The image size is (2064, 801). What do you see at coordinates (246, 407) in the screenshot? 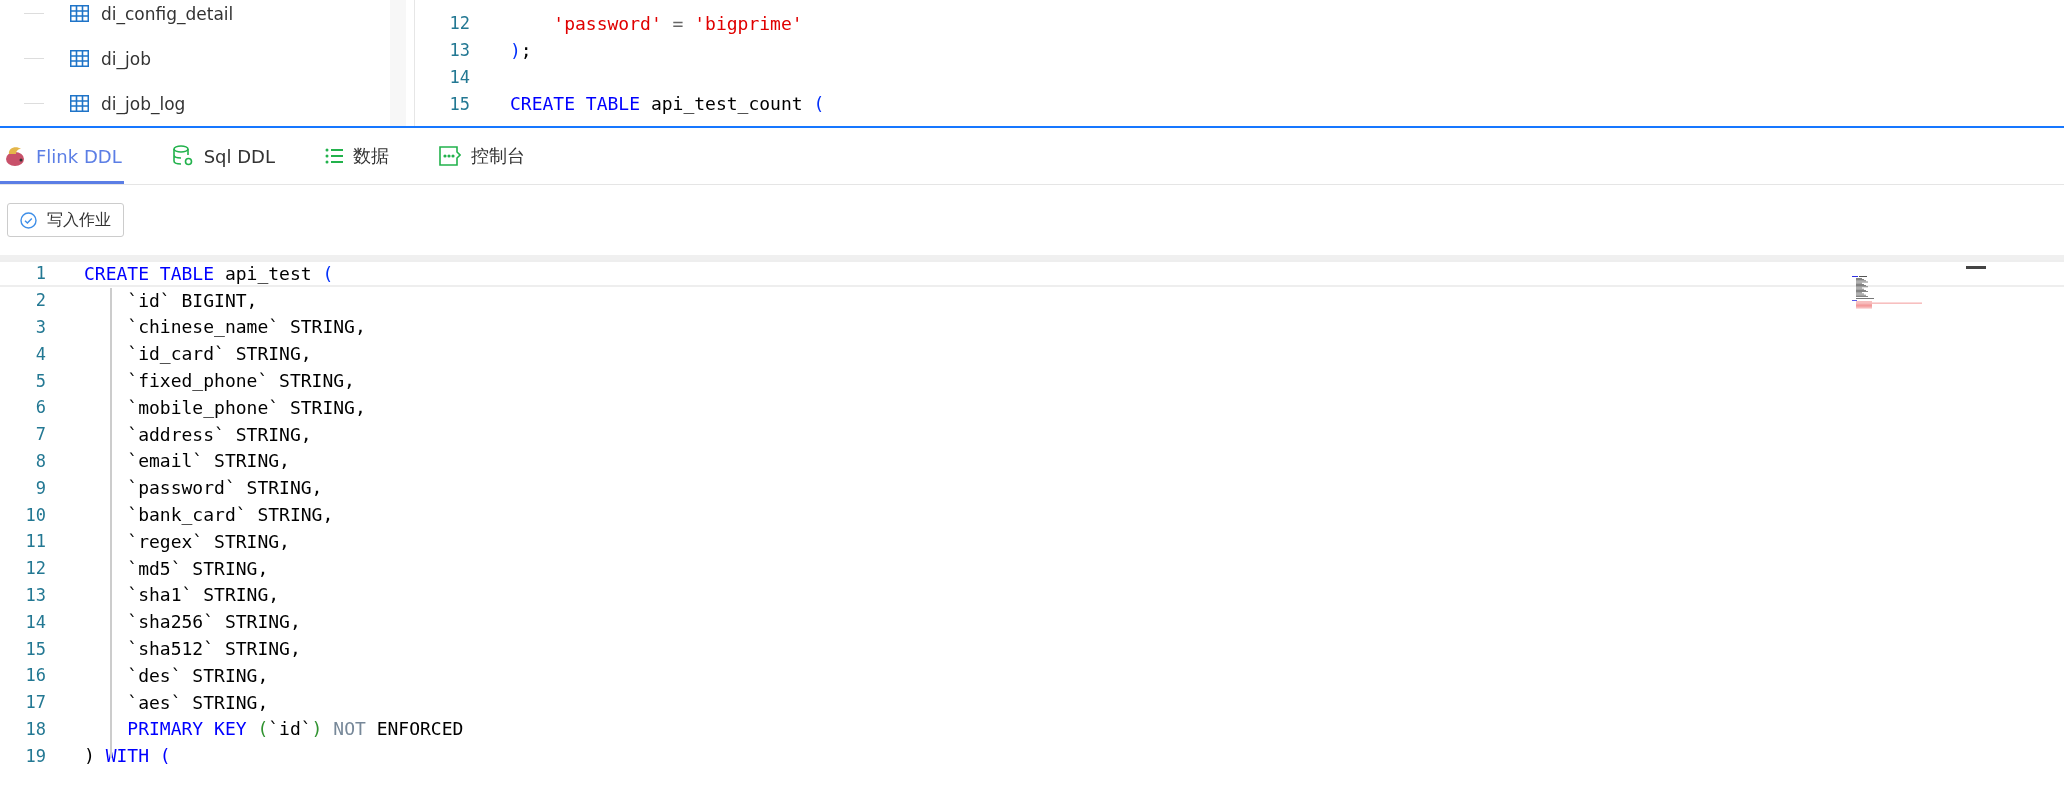
I see `code-line: `mobile_phone` STRING,` at bounding box center [246, 407].